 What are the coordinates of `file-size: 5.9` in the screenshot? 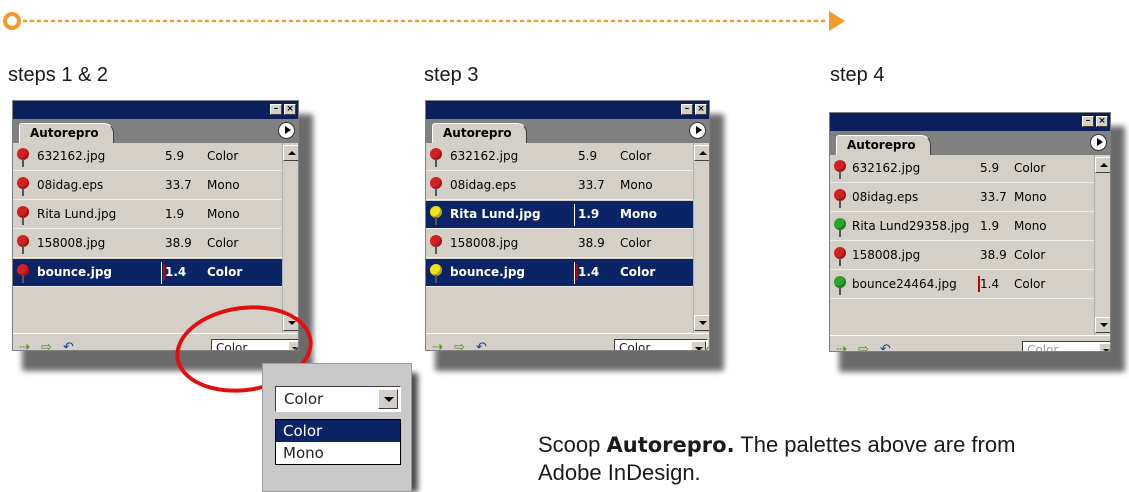 It's located at (175, 156).